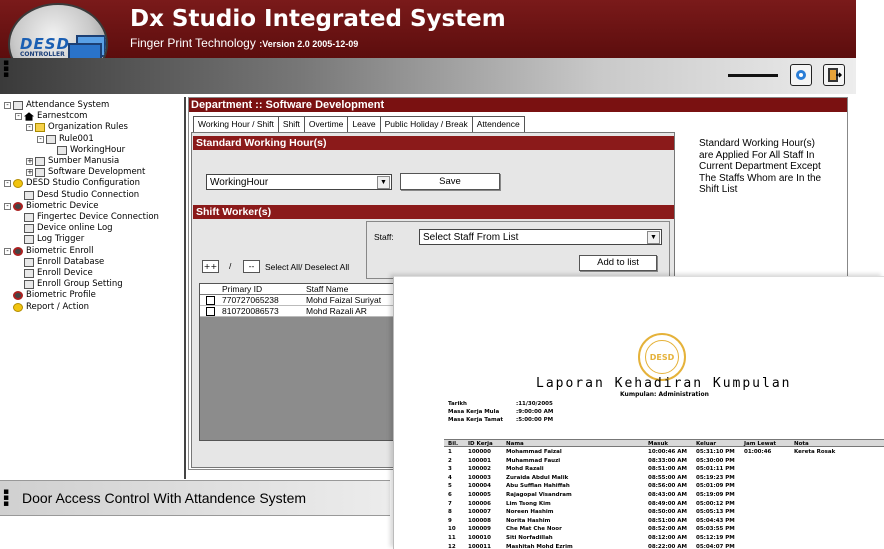 The image size is (884, 549). What do you see at coordinates (83, 183) in the screenshot?
I see `tree-item-label: DESD Studio Configuration` at bounding box center [83, 183].